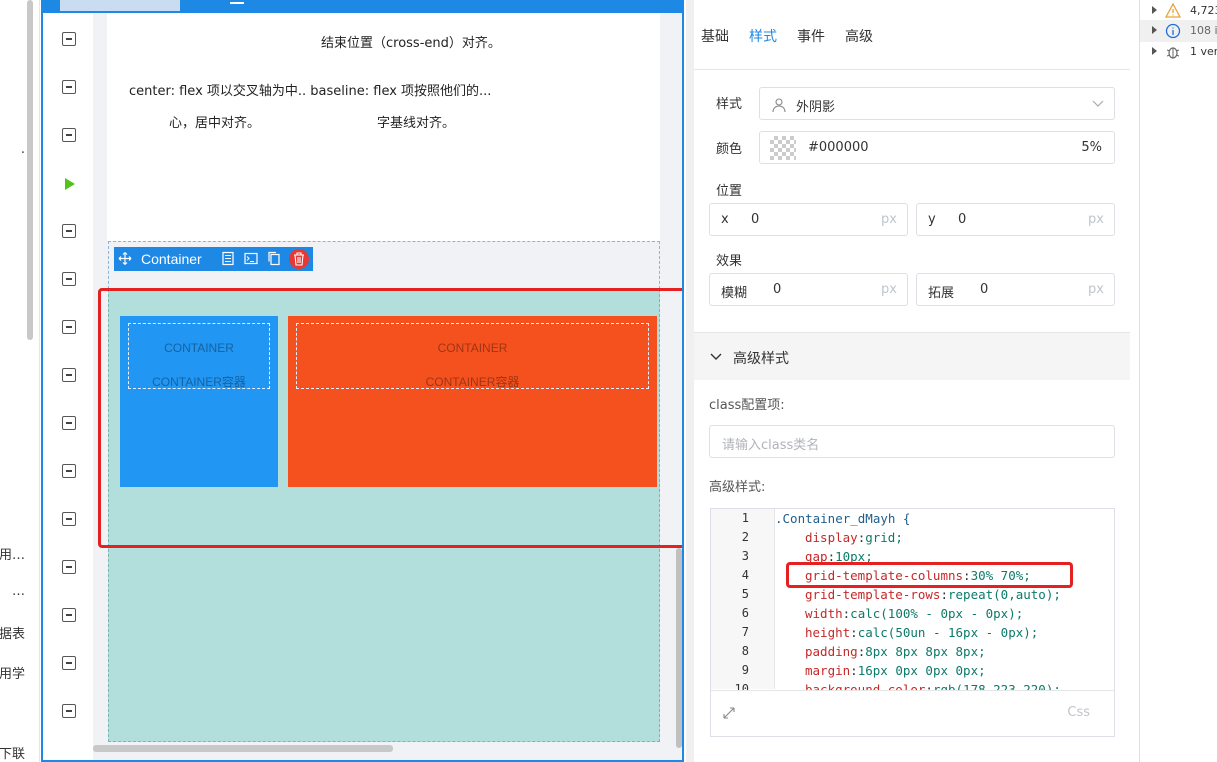 The image size is (1217, 762). Describe the element at coordinates (912, 356) in the screenshot. I see `advanced-style-header: 高级样式` at that location.